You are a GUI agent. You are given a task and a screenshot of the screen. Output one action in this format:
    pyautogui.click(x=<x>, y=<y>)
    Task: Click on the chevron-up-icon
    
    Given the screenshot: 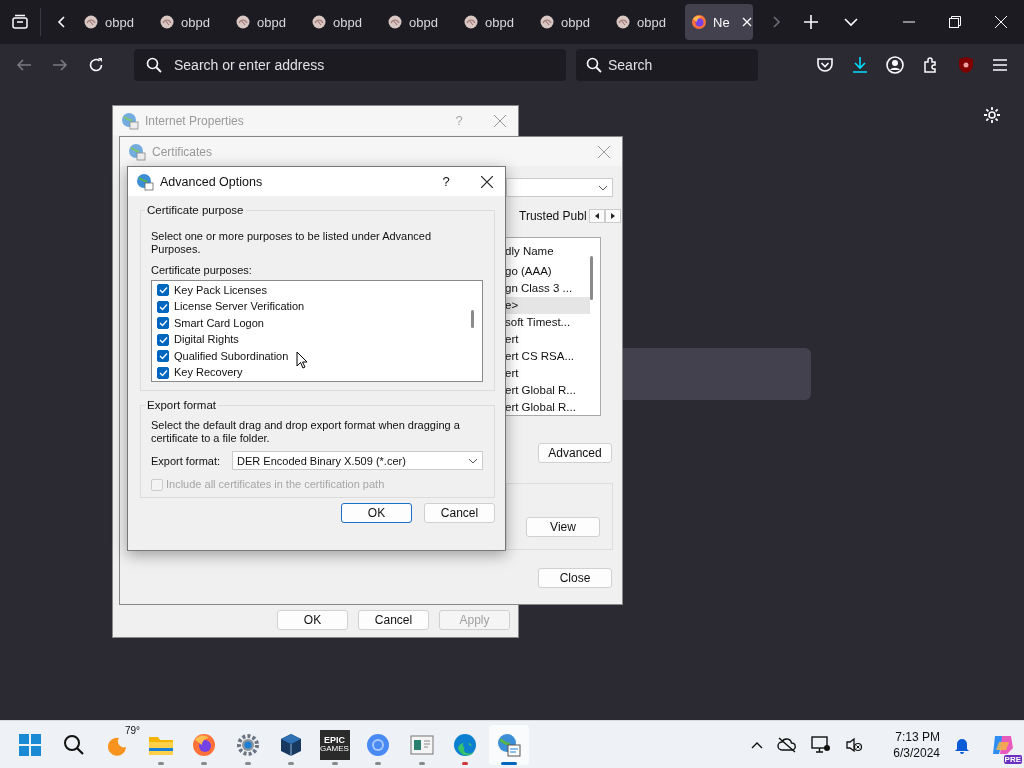 What is the action you would take?
    pyautogui.click(x=757, y=744)
    